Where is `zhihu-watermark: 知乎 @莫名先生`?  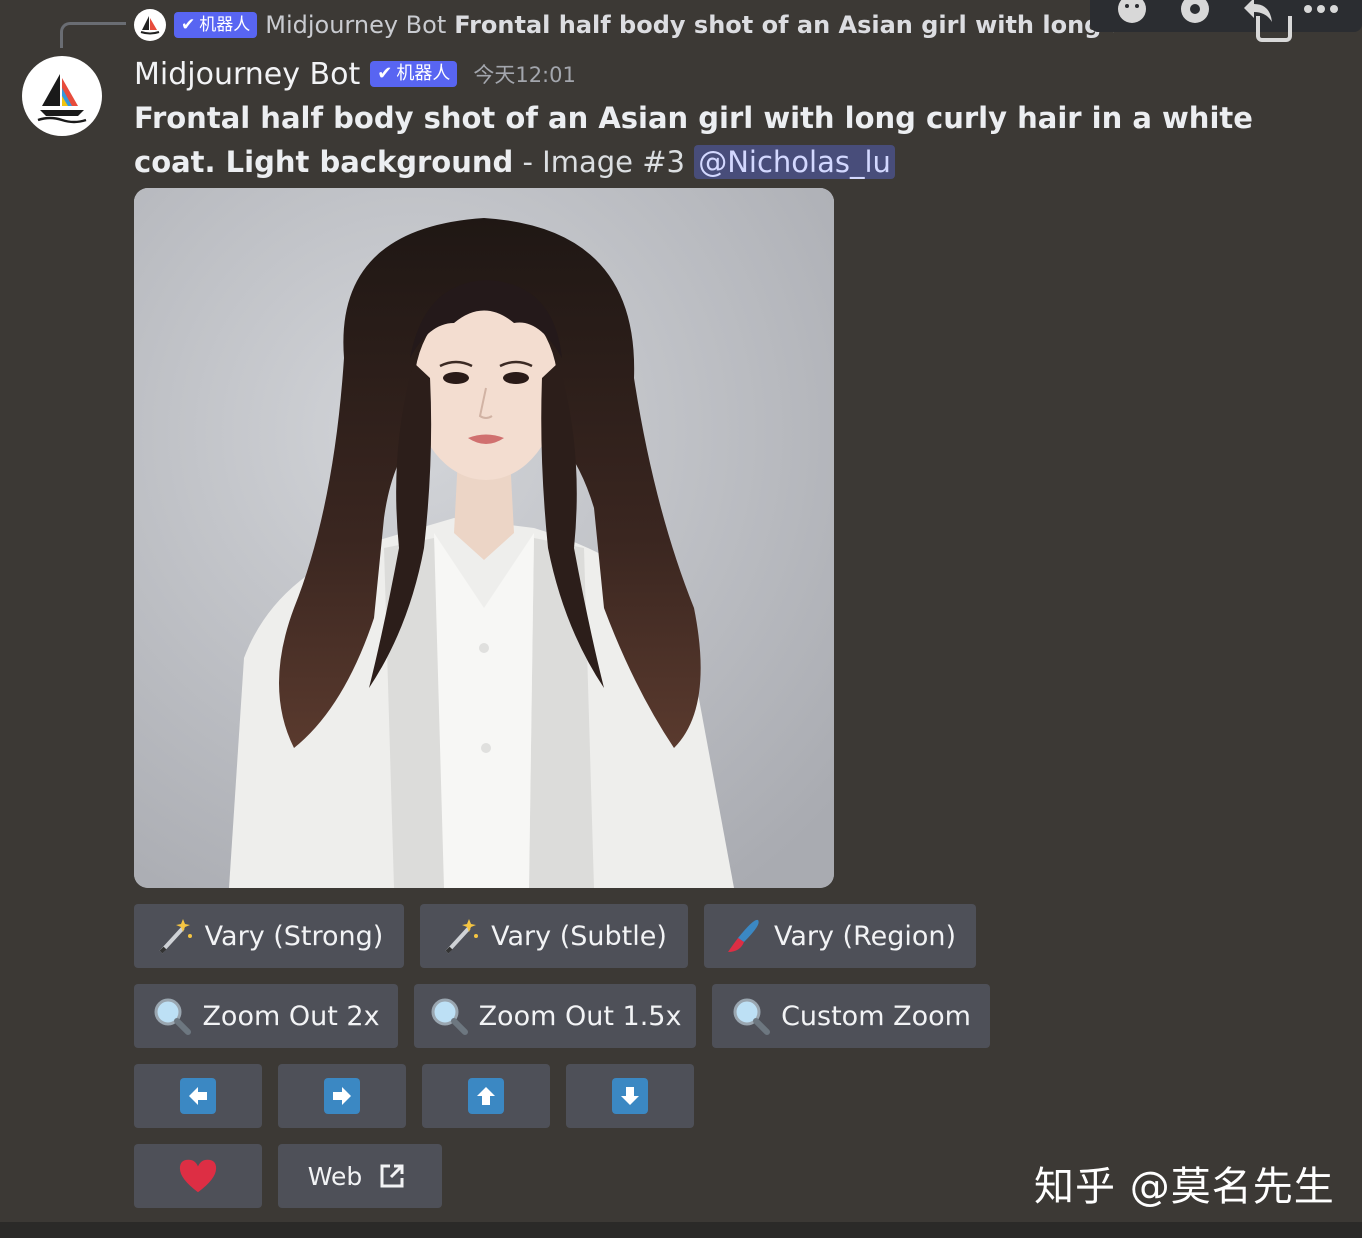
zhihu-watermark: 知乎 @莫名先生 is located at coordinates (1184, 1187).